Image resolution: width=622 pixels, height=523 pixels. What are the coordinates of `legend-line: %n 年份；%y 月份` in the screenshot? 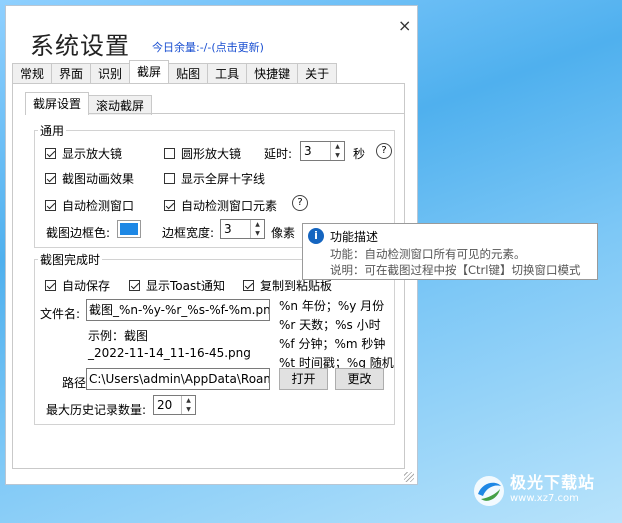 It's located at (332, 306).